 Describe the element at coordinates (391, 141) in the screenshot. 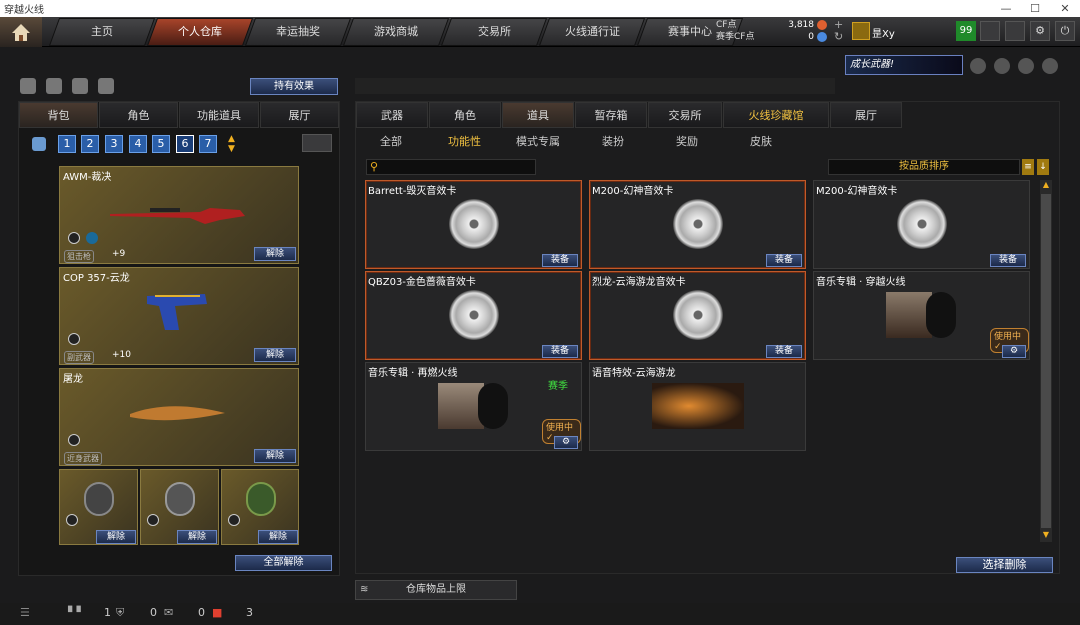

I see `filter-all: 全部` at that location.